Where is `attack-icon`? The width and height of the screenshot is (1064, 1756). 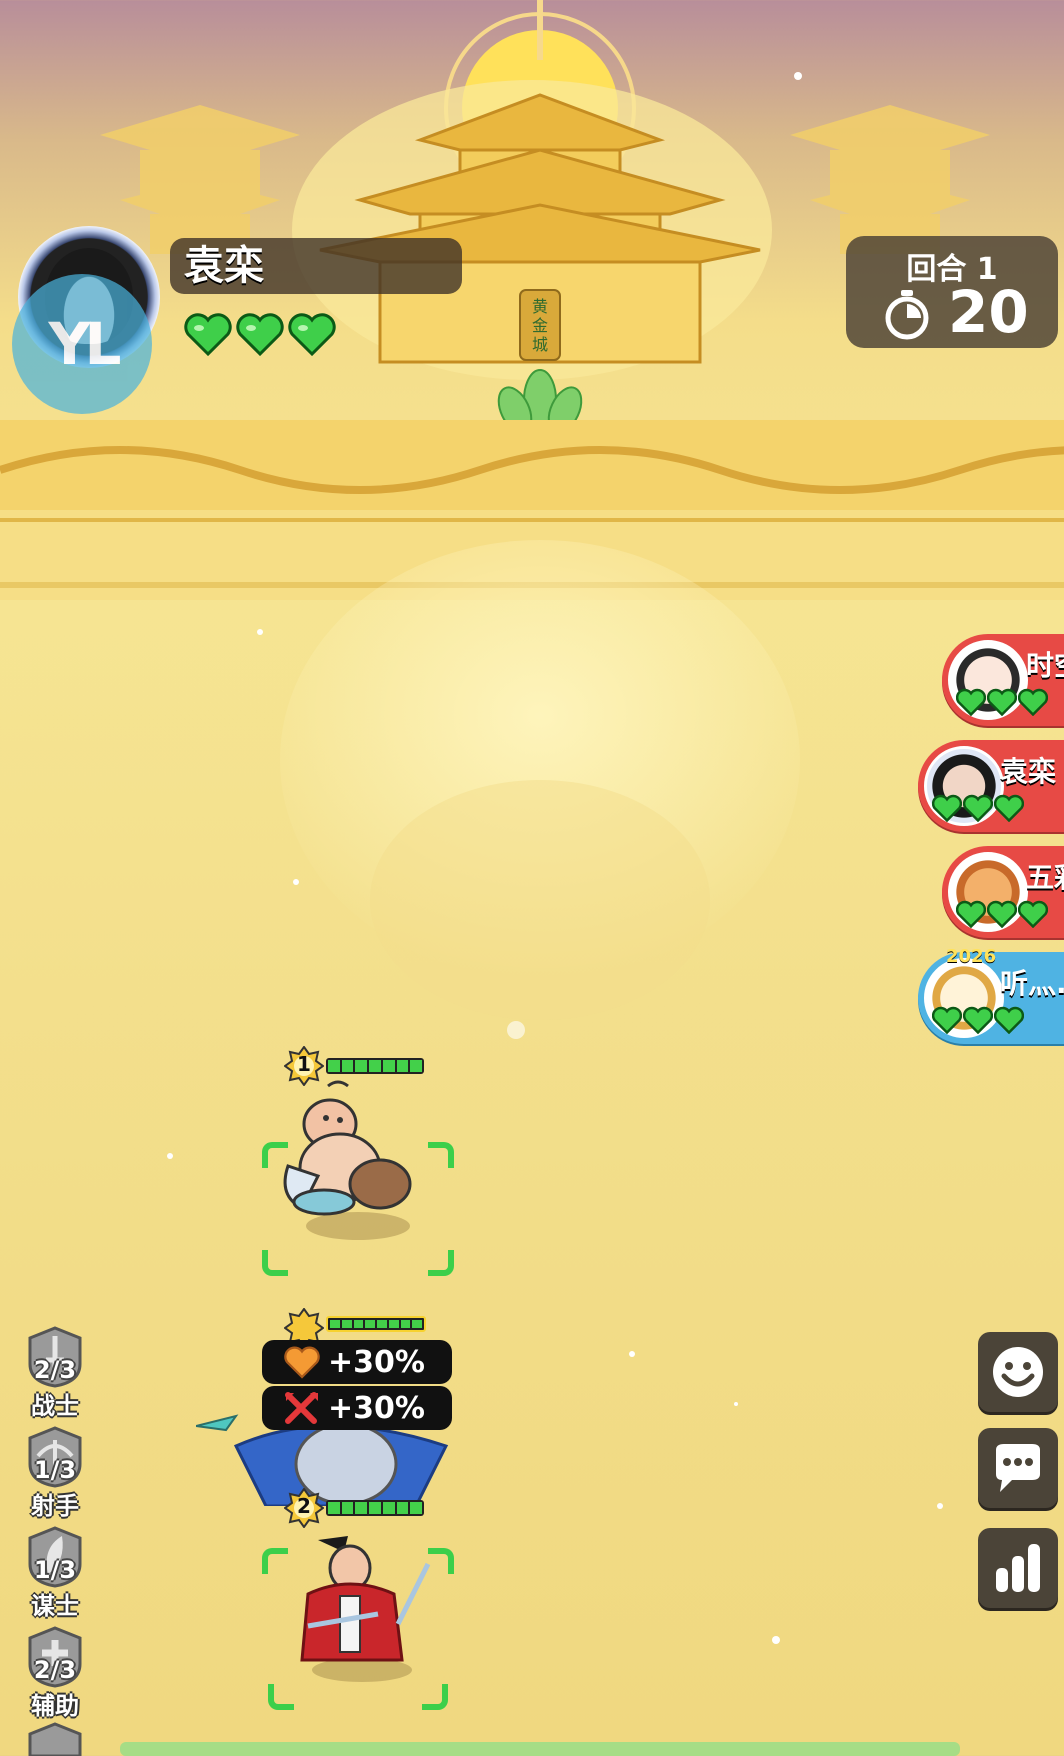
attack-icon is located at coordinates (301, 1408).